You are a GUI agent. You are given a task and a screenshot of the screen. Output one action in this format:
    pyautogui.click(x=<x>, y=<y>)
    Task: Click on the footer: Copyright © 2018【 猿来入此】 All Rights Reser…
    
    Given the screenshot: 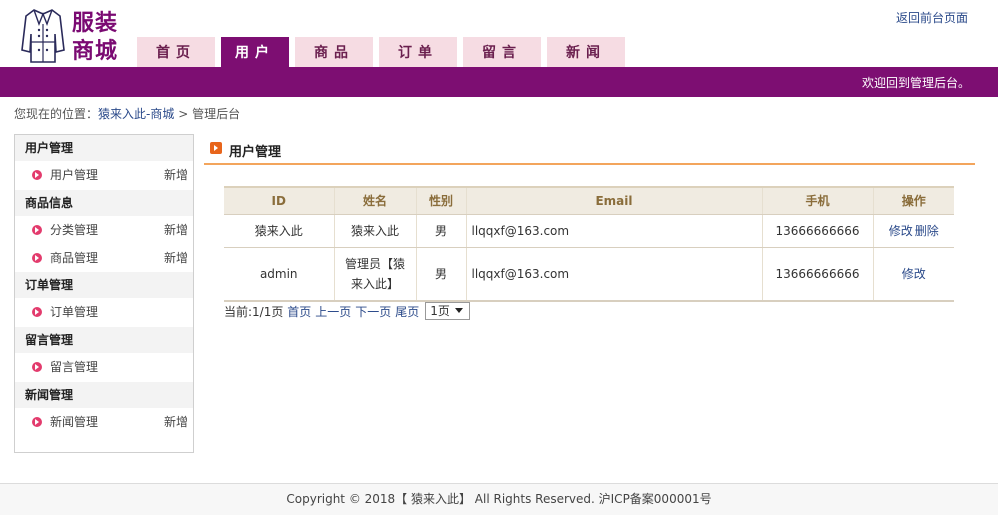 What is the action you would take?
    pyautogui.click(x=499, y=499)
    